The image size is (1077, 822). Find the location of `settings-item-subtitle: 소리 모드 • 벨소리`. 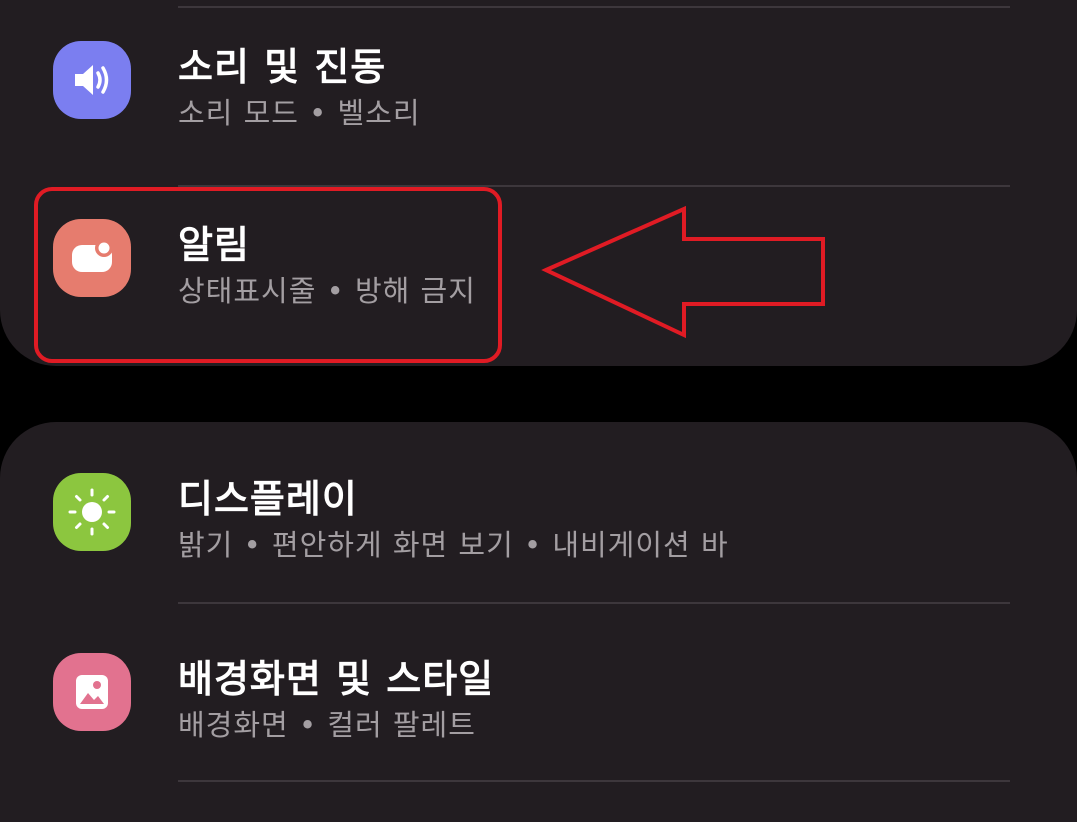

settings-item-subtitle: 소리 모드 • 벨소리 is located at coordinates (299, 113).